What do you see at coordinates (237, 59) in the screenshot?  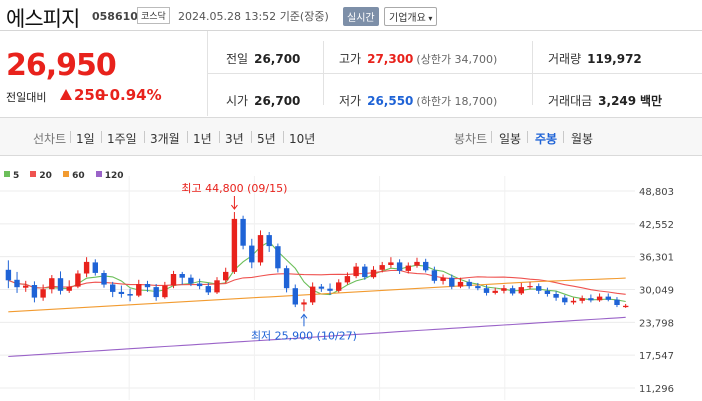 I see `stat-label: 전일` at bounding box center [237, 59].